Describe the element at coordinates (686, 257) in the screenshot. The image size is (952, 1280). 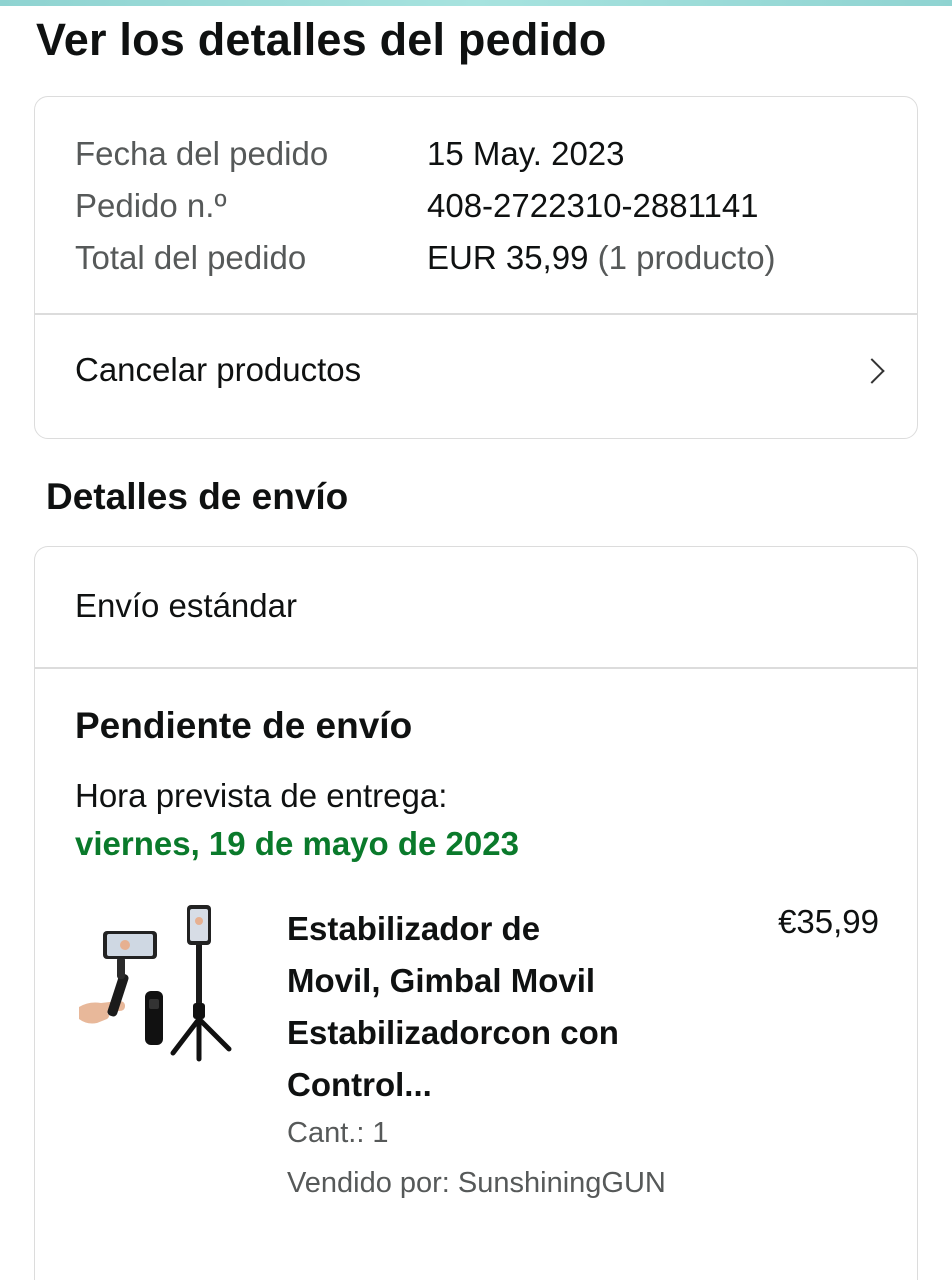
I see `order-total-count: (1 producto)` at that location.